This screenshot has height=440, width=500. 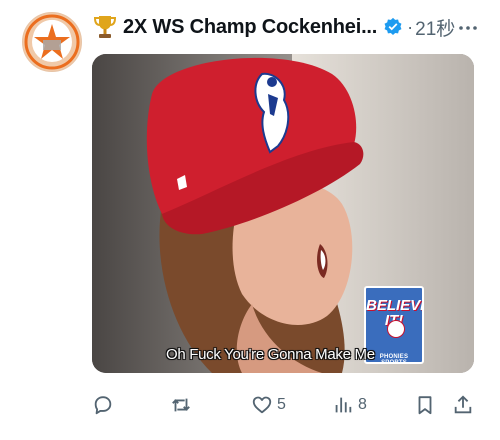 What do you see at coordinates (393, 27) in the screenshot?
I see `verified-badge-icon` at bounding box center [393, 27].